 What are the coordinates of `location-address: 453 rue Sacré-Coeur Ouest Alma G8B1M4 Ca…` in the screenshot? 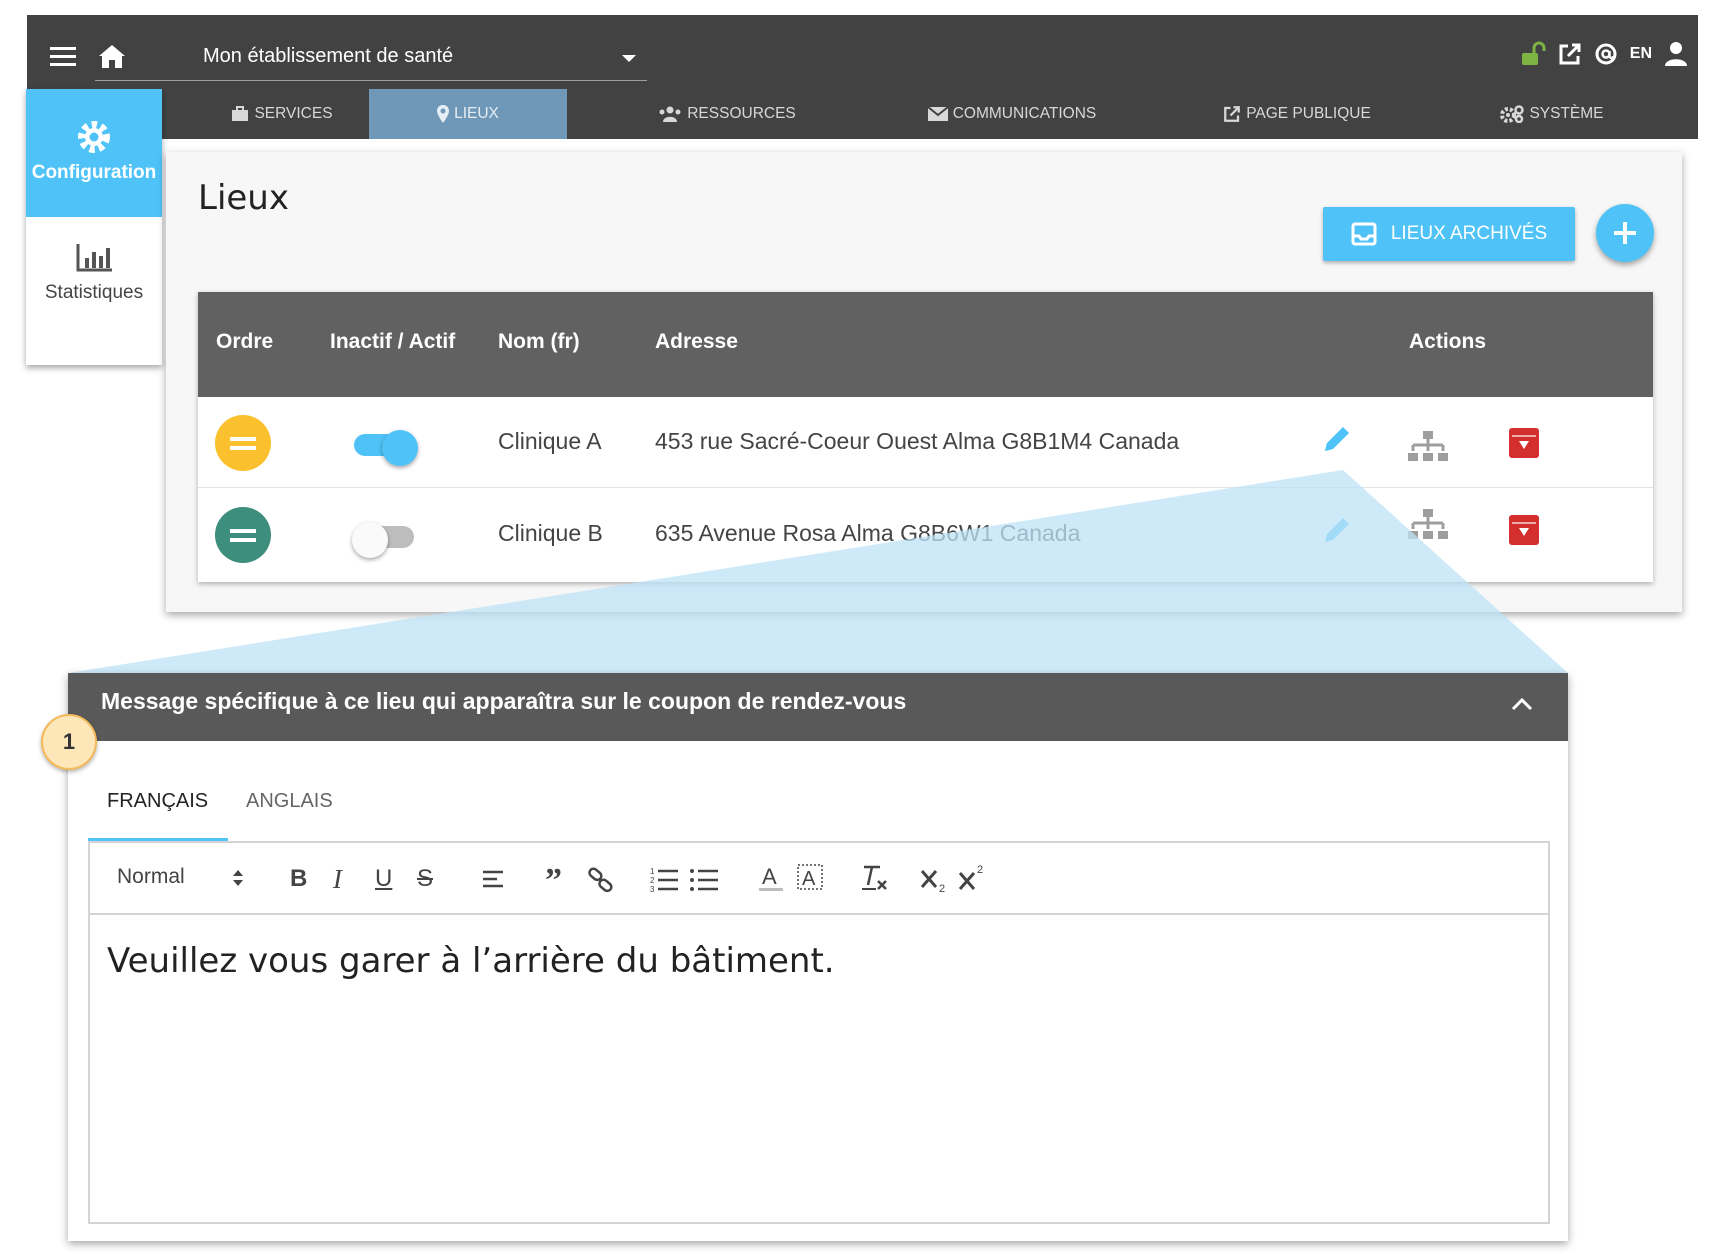 It's located at (917, 441).